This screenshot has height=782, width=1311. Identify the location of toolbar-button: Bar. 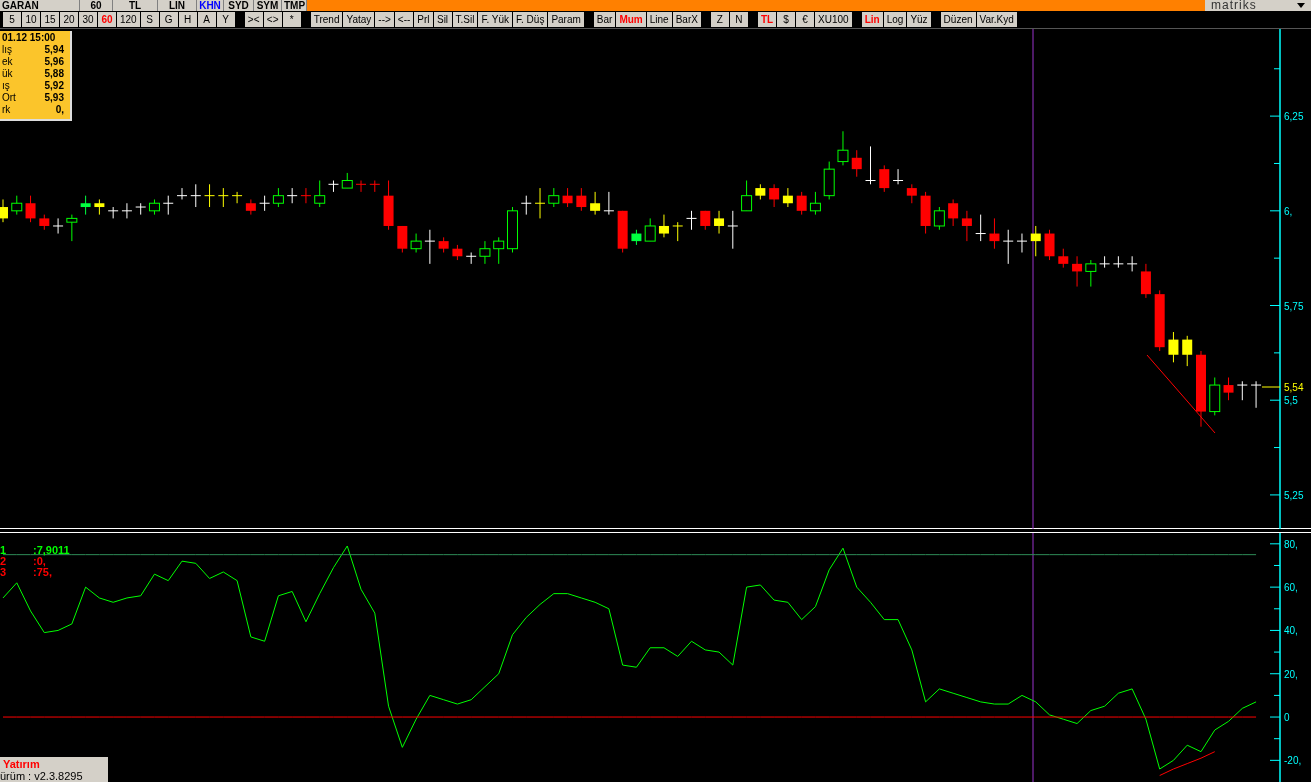
(604, 19).